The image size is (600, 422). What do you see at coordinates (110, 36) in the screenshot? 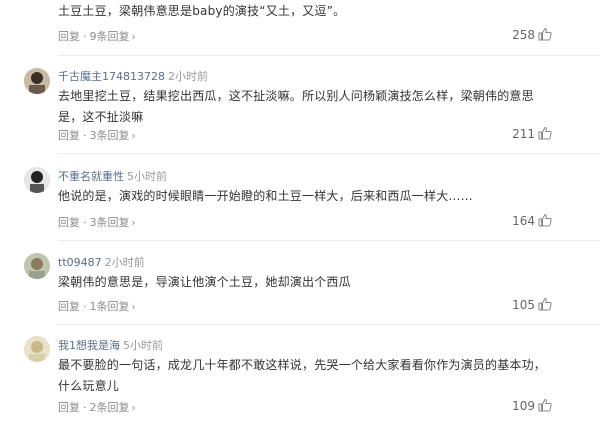
I see `reply-count-link: 9条回复` at bounding box center [110, 36].